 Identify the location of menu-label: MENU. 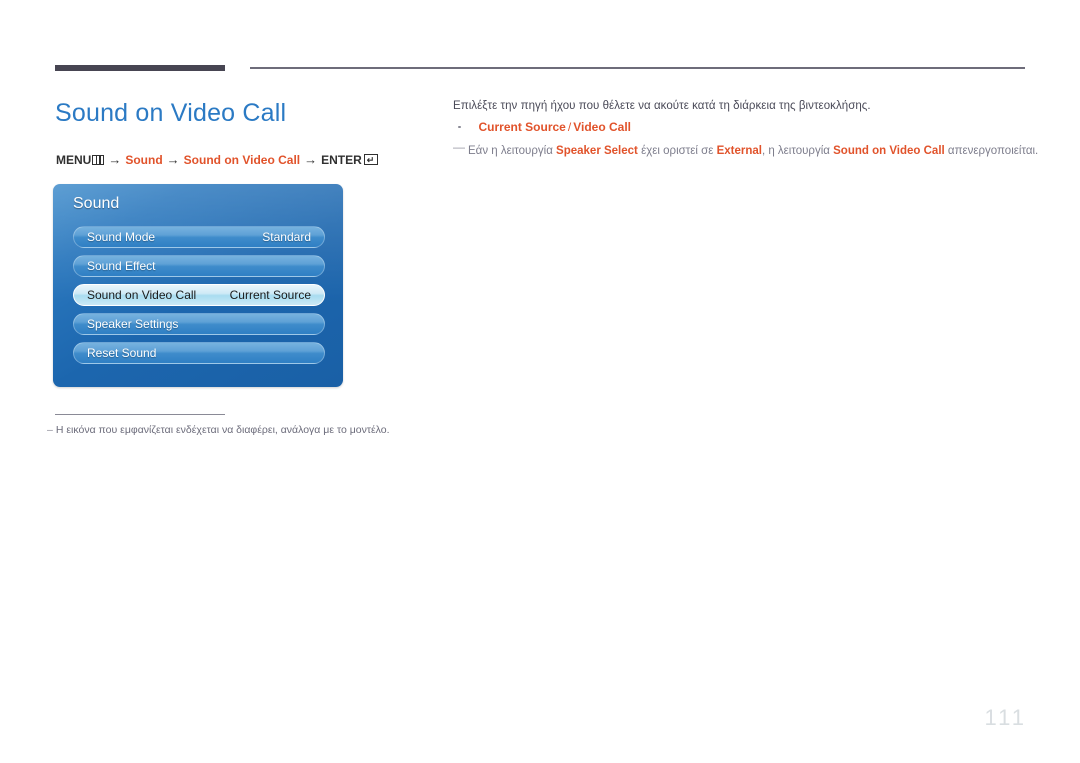
(74, 159).